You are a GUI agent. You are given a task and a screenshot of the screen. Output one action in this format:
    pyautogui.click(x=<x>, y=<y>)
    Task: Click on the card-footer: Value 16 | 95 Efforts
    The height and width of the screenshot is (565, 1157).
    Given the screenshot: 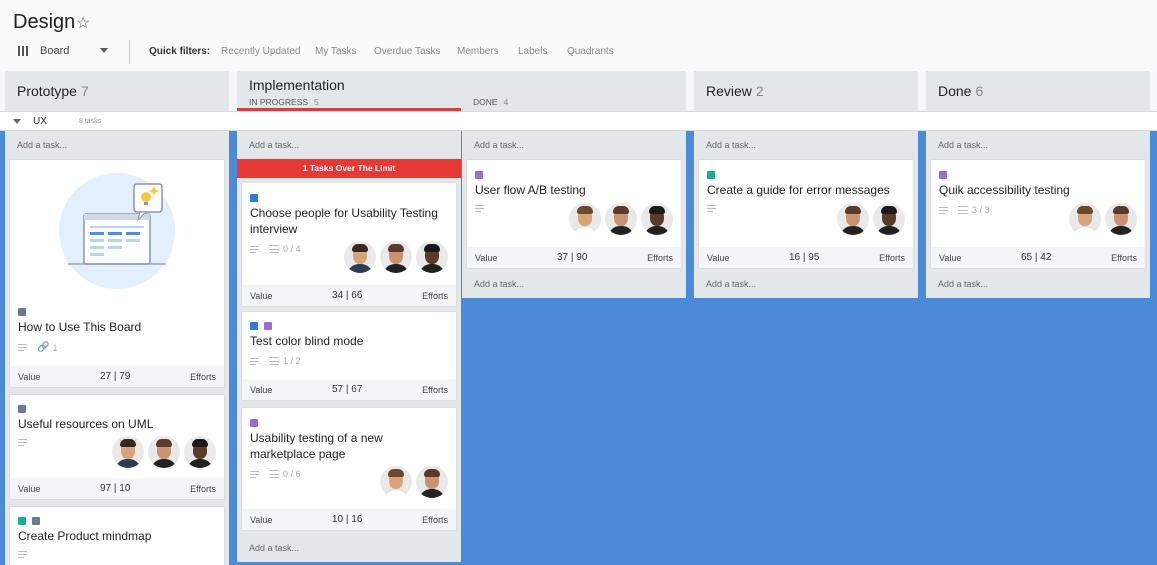 What is the action you would take?
    pyautogui.click(x=806, y=257)
    